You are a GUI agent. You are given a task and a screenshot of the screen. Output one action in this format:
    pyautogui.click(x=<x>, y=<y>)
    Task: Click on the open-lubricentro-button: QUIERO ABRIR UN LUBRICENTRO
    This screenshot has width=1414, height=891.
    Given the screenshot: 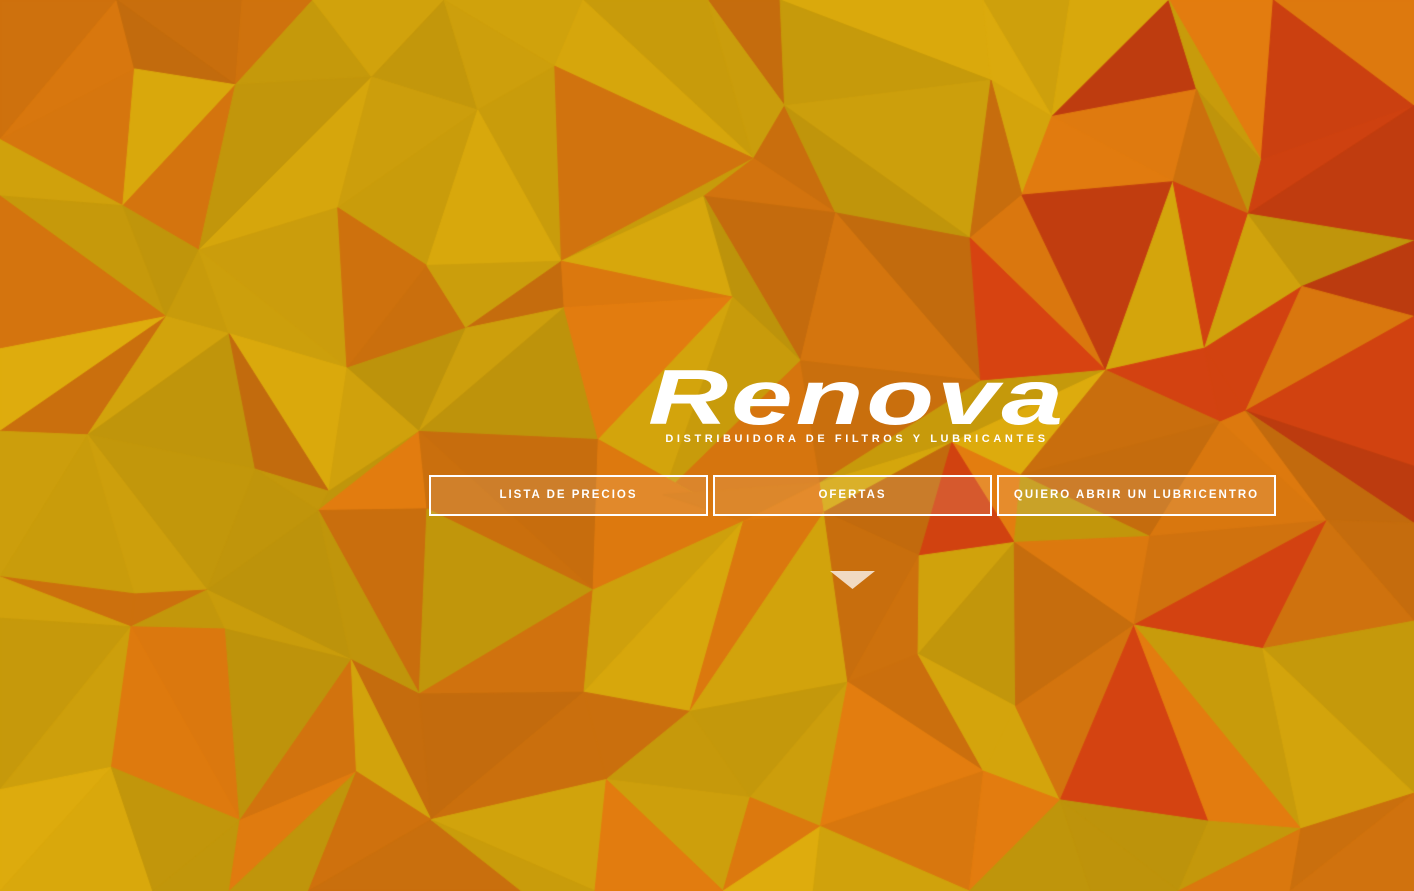 What is the action you would take?
    pyautogui.click(x=1136, y=495)
    